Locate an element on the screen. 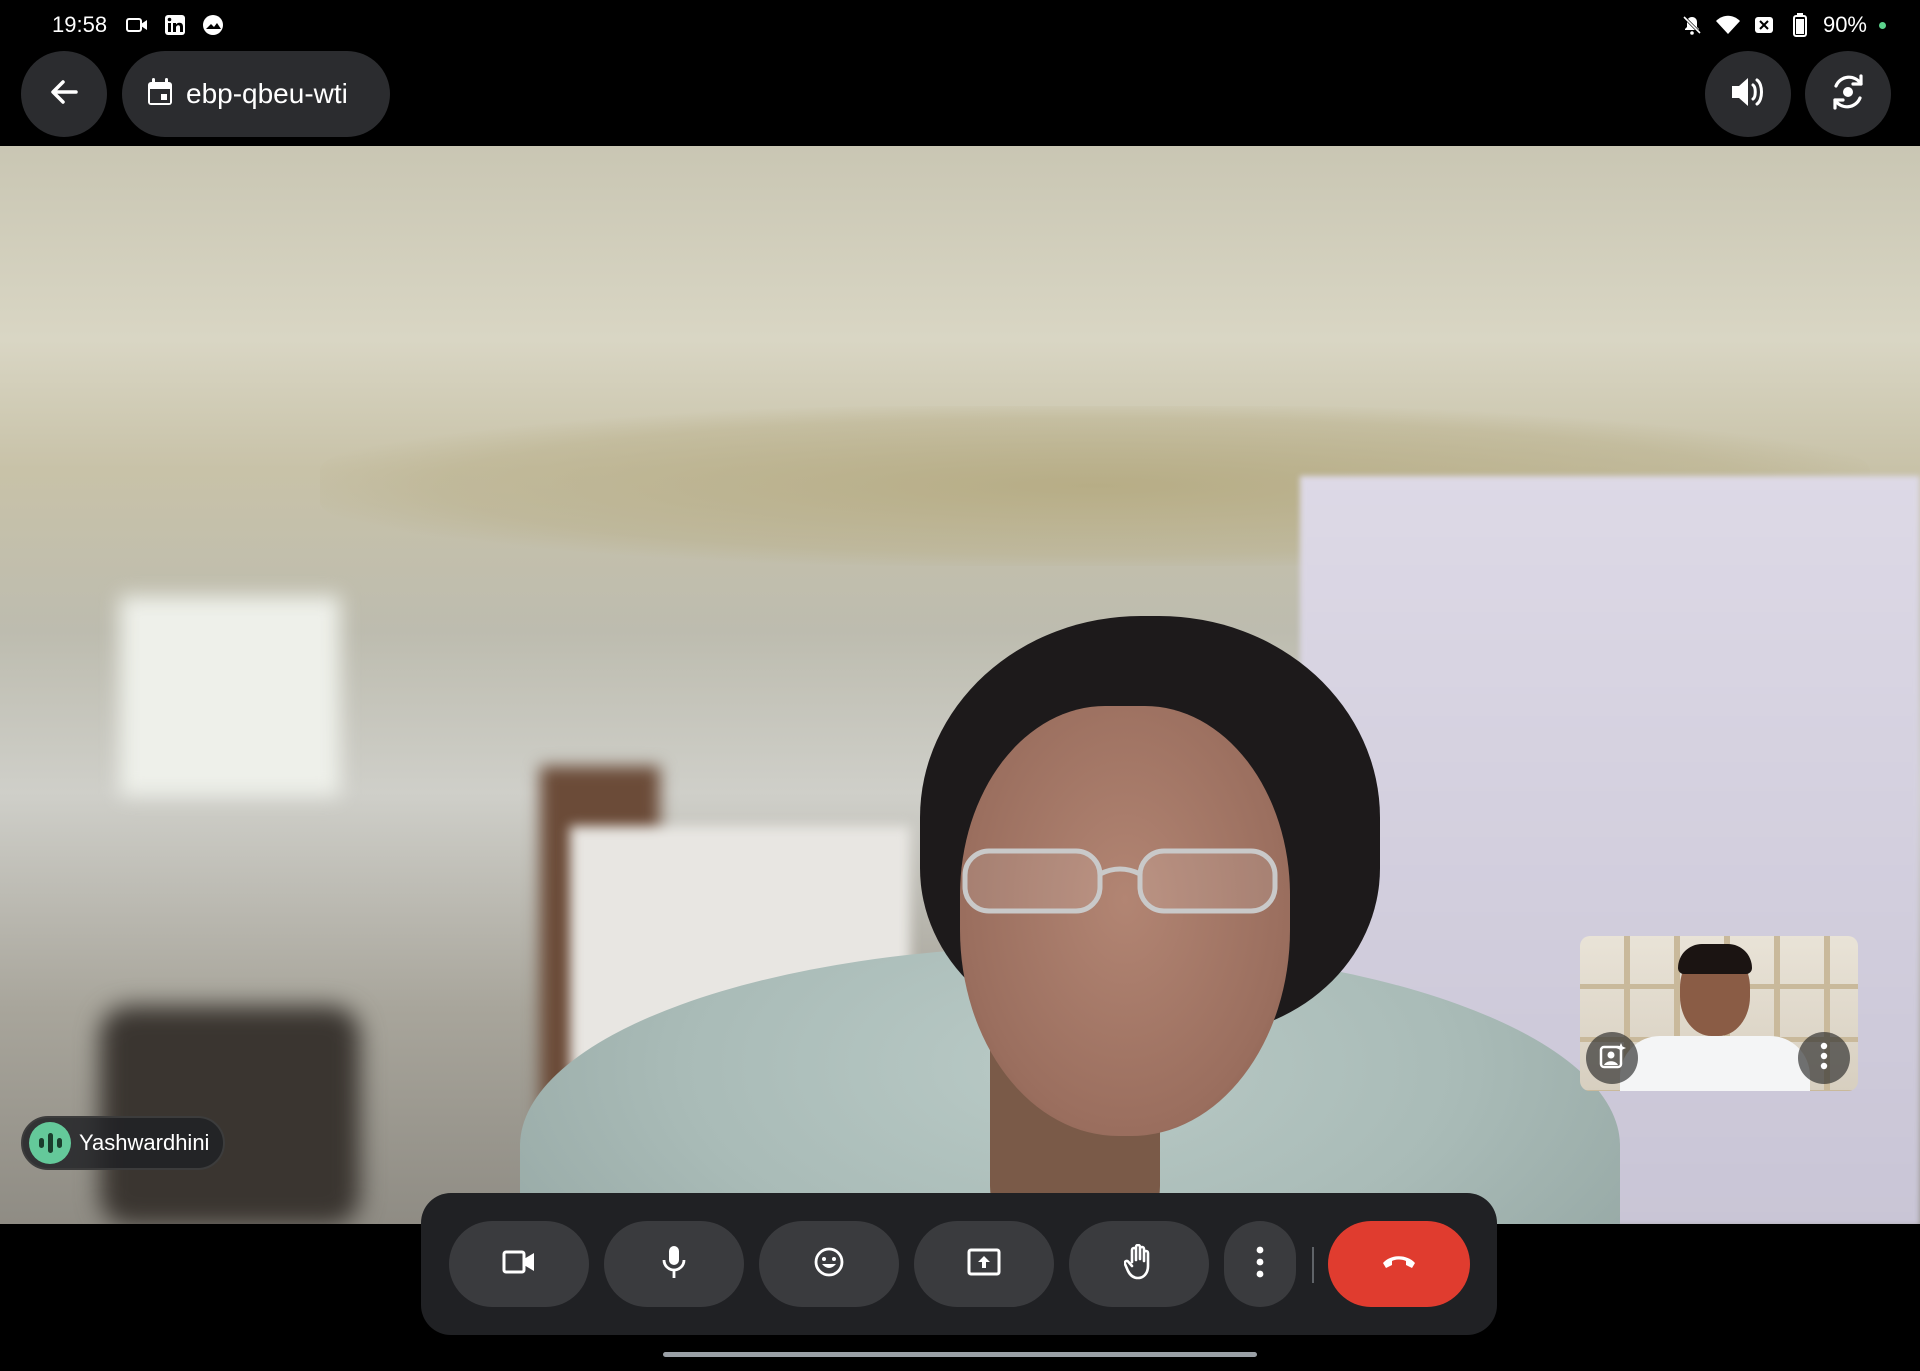  call-end-icon is located at coordinates (1399, 1264).